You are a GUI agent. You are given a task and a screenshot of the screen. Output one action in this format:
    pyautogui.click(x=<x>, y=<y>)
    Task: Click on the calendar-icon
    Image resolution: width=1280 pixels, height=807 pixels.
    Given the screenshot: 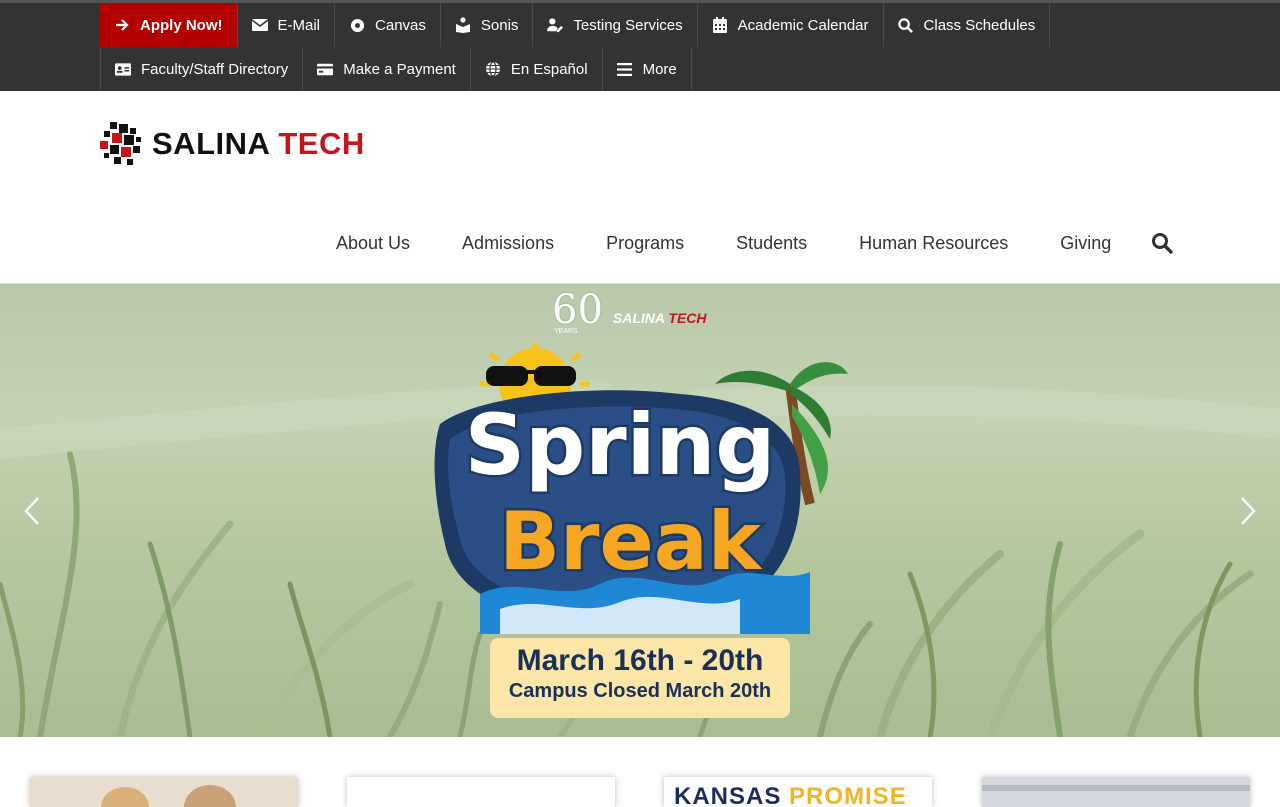 What is the action you would take?
    pyautogui.click(x=720, y=25)
    